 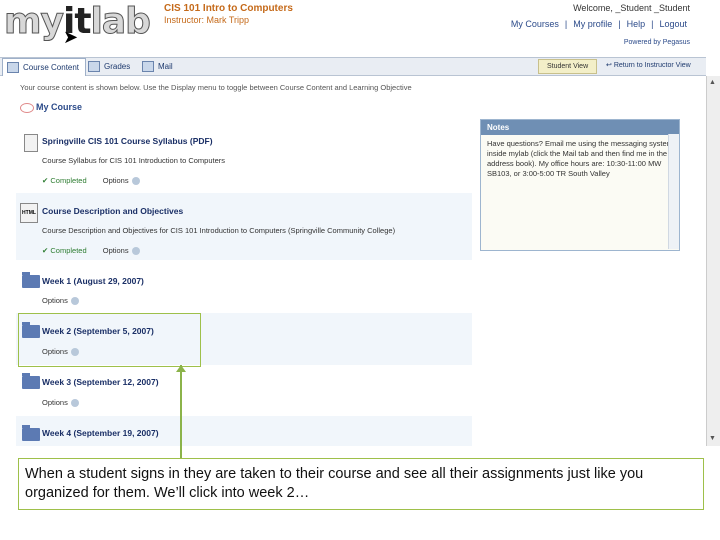 I want to click on course-description-link: Course Description and Objectives, so click(x=112, y=211).